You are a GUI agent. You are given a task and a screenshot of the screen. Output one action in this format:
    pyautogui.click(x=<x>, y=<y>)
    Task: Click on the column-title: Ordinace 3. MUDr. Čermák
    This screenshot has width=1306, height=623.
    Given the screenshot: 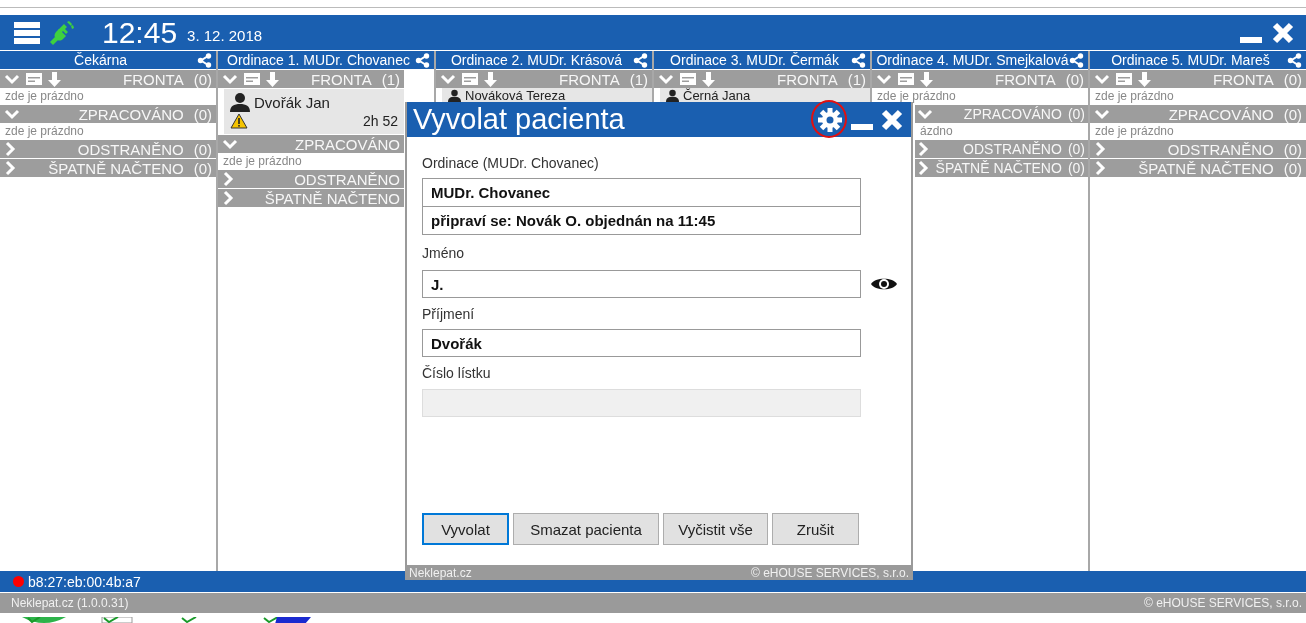 What is the action you would take?
    pyautogui.click(x=754, y=60)
    